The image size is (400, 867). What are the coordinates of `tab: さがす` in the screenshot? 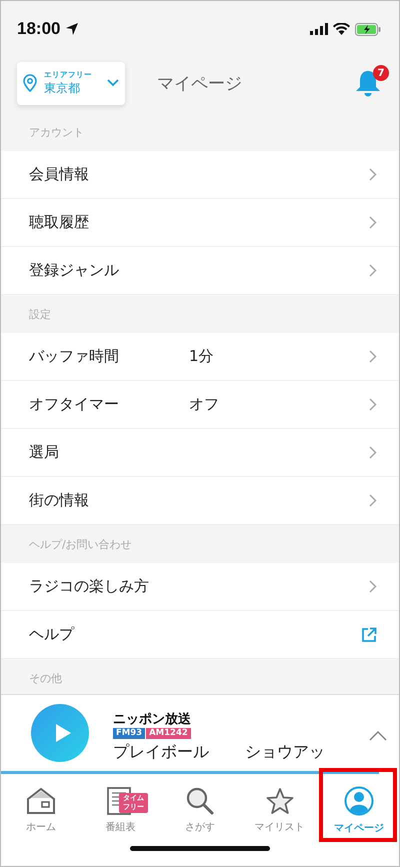 It's located at (200, 810).